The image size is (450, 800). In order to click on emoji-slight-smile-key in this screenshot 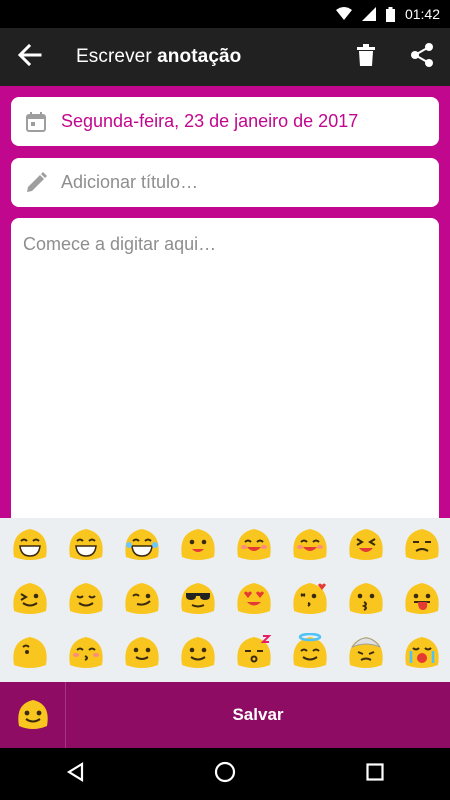, I will do `click(142, 653)`.